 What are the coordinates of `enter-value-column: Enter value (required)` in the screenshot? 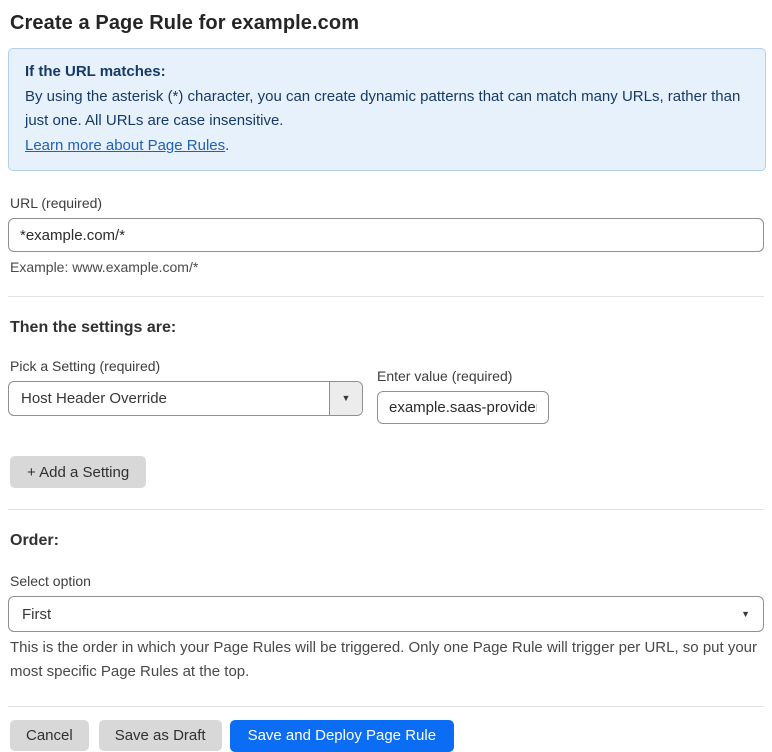 It's located at (463, 396).